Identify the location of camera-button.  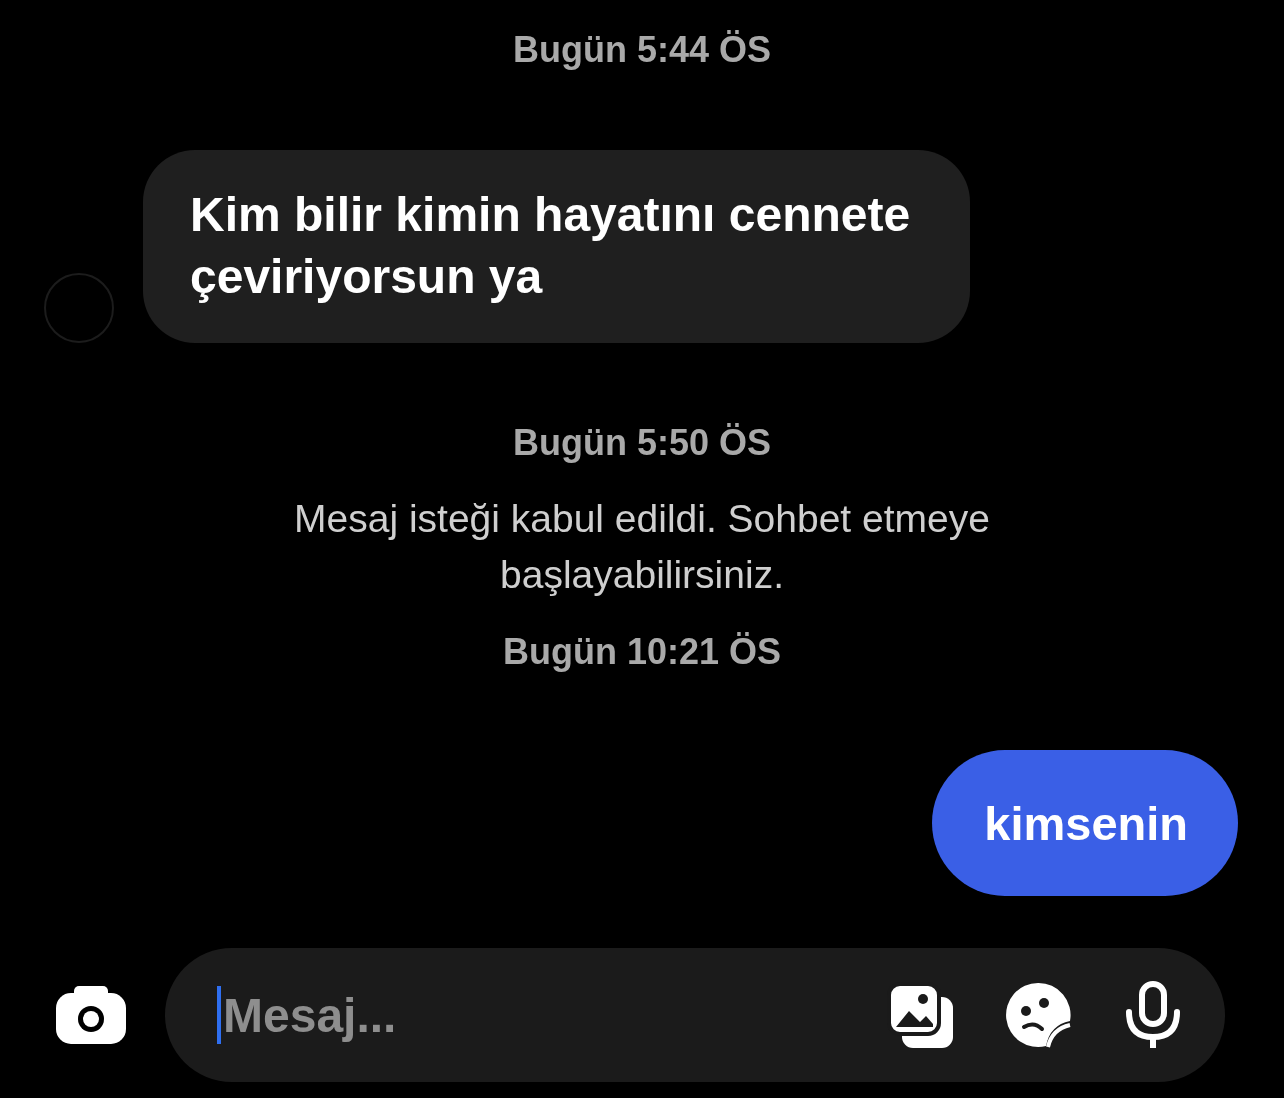
(91, 1015).